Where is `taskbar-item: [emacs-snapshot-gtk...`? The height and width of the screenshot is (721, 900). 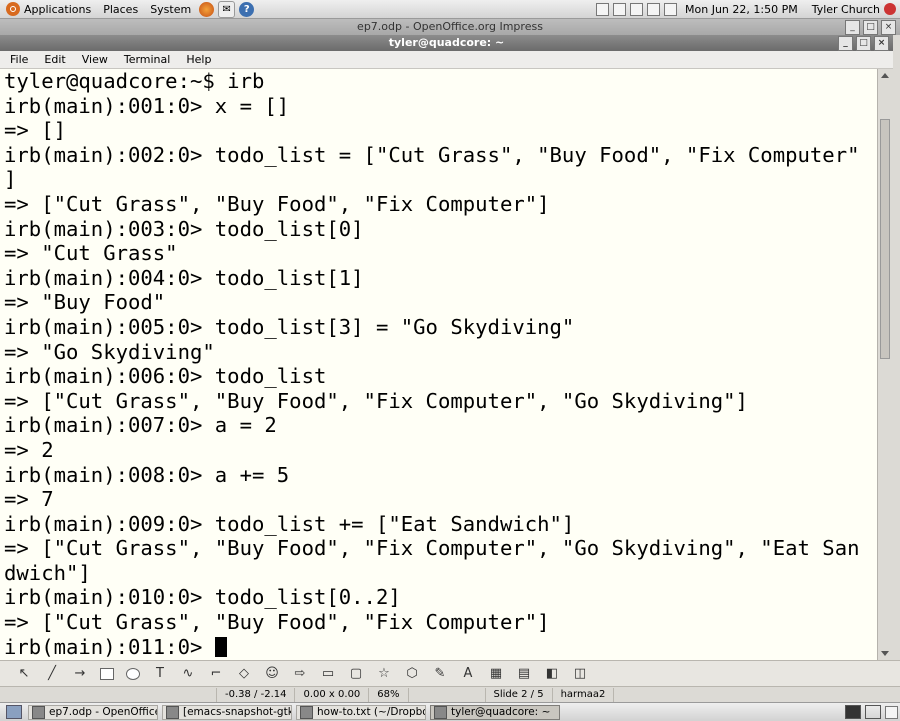
taskbar-item: [emacs-snapshot-gtk... is located at coordinates (227, 712).